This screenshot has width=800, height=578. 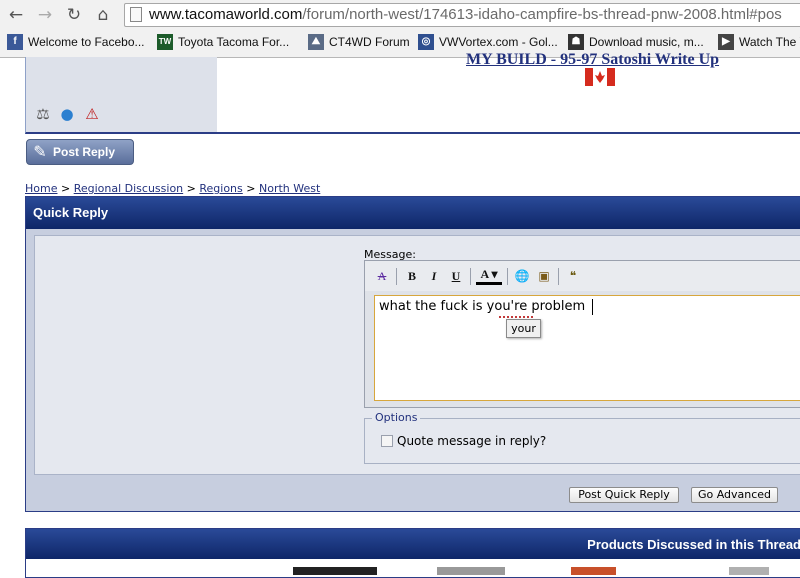 I want to click on report-warning-icon: ⚠, so click(x=92, y=114).